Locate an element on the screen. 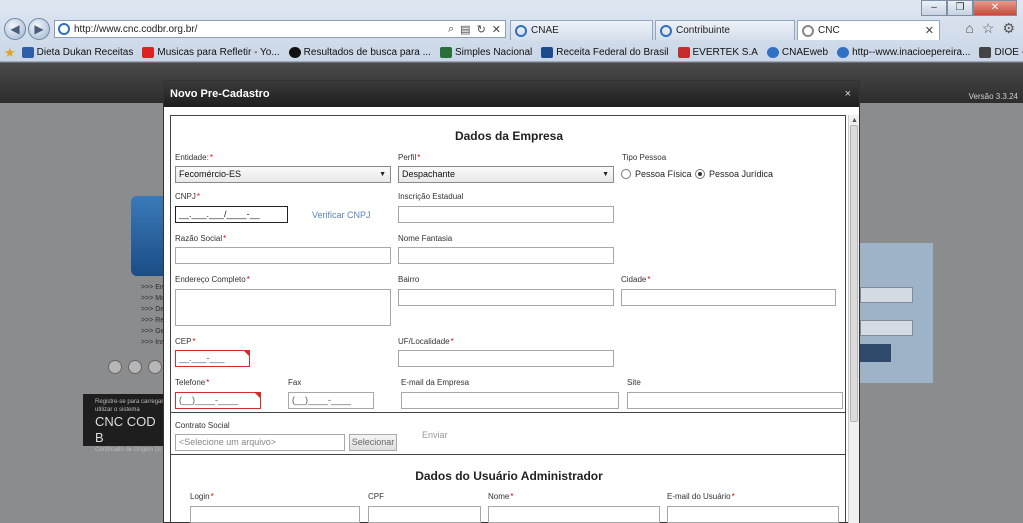 Image resolution: width=1023 pixels, height=523 pixels. version-label: Versão 3.3.24 is located at coordinates (993, 96).